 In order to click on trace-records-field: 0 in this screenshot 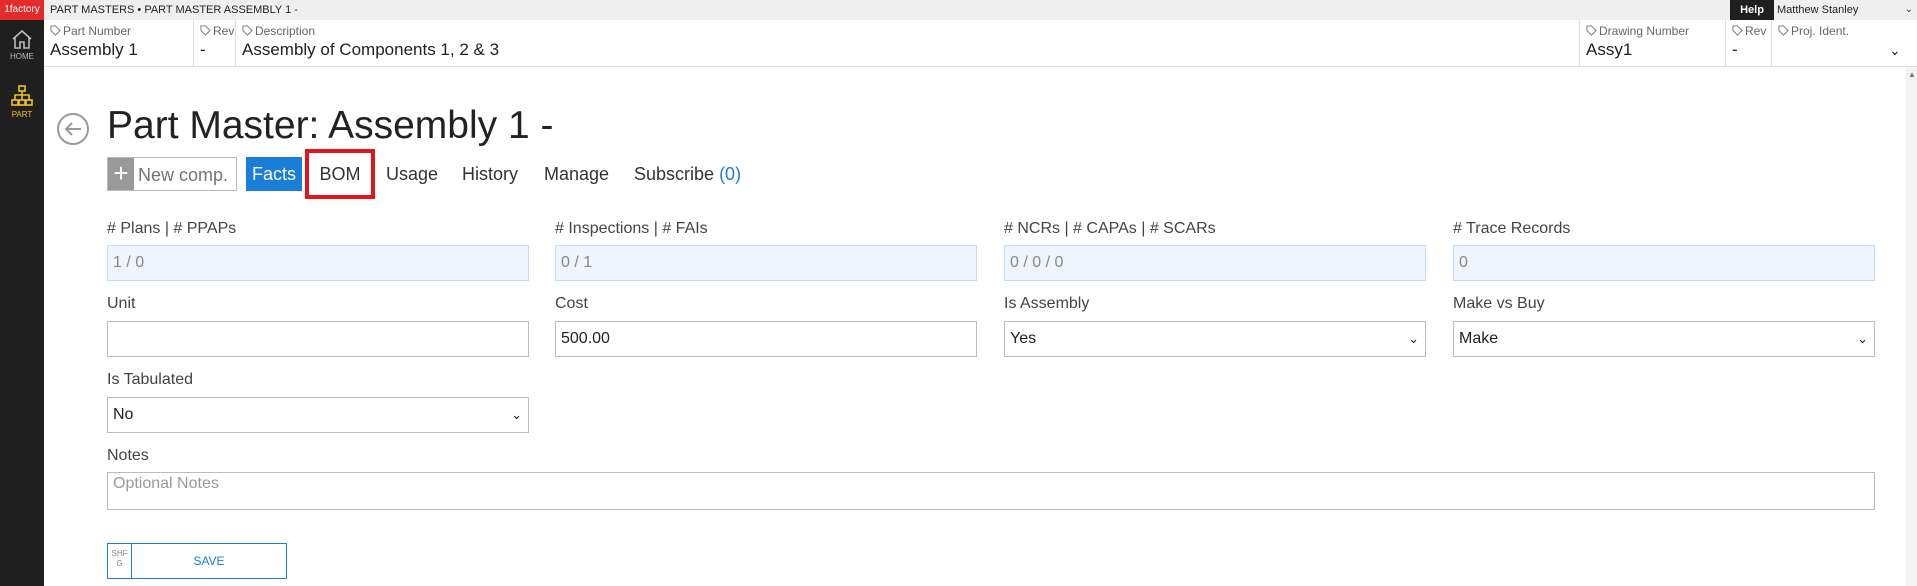, I will do `click(1664, 263)`.